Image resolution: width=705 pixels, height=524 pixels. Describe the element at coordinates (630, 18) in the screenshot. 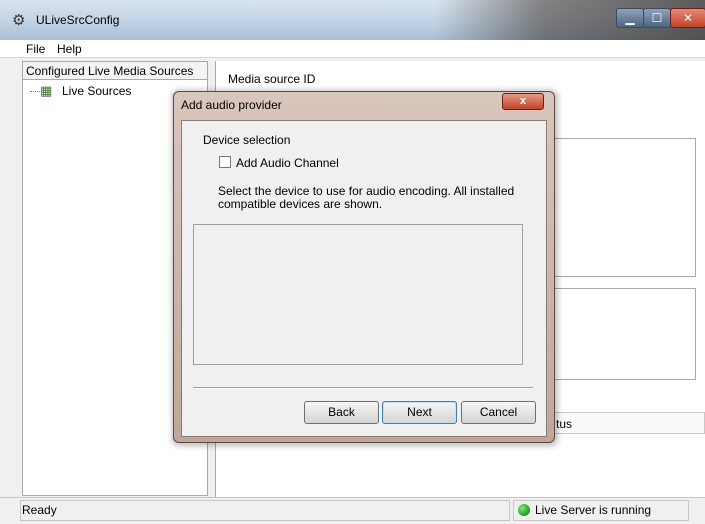

I see `minimize-button: ▁` at that location.